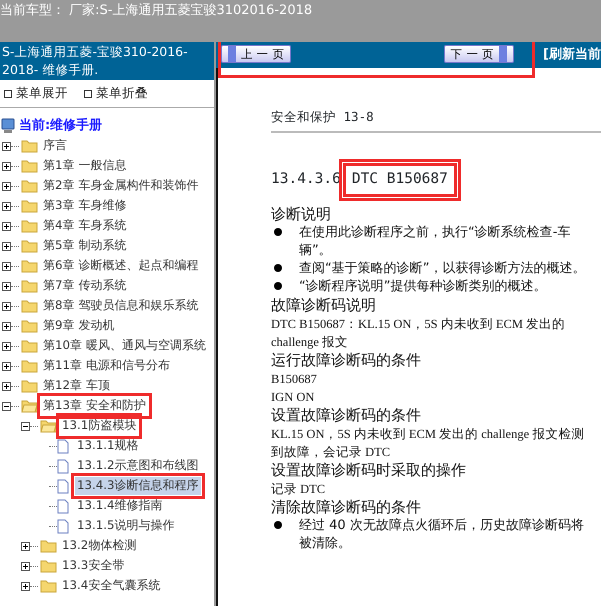 The width and height of the screenshot is (601, 606). What do you see at coordinates (301, 214) in the screenshot?
I see `section-heading: 诊断说明` at bounding box center [301, 214].